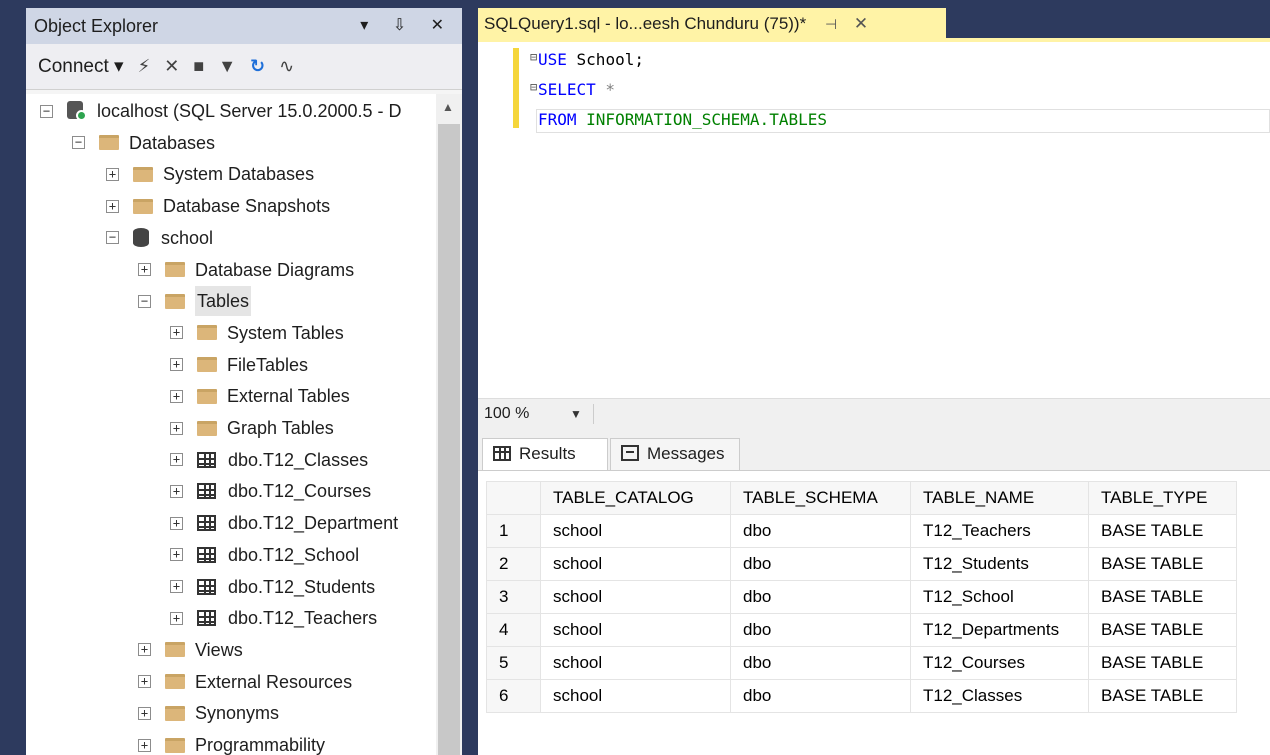 The image size is (1270, 755). What do you see at coordinates (999, 531) in the screenshot?
I see `grid-cell: T12_Teachers` at bounding box center [999, 531].